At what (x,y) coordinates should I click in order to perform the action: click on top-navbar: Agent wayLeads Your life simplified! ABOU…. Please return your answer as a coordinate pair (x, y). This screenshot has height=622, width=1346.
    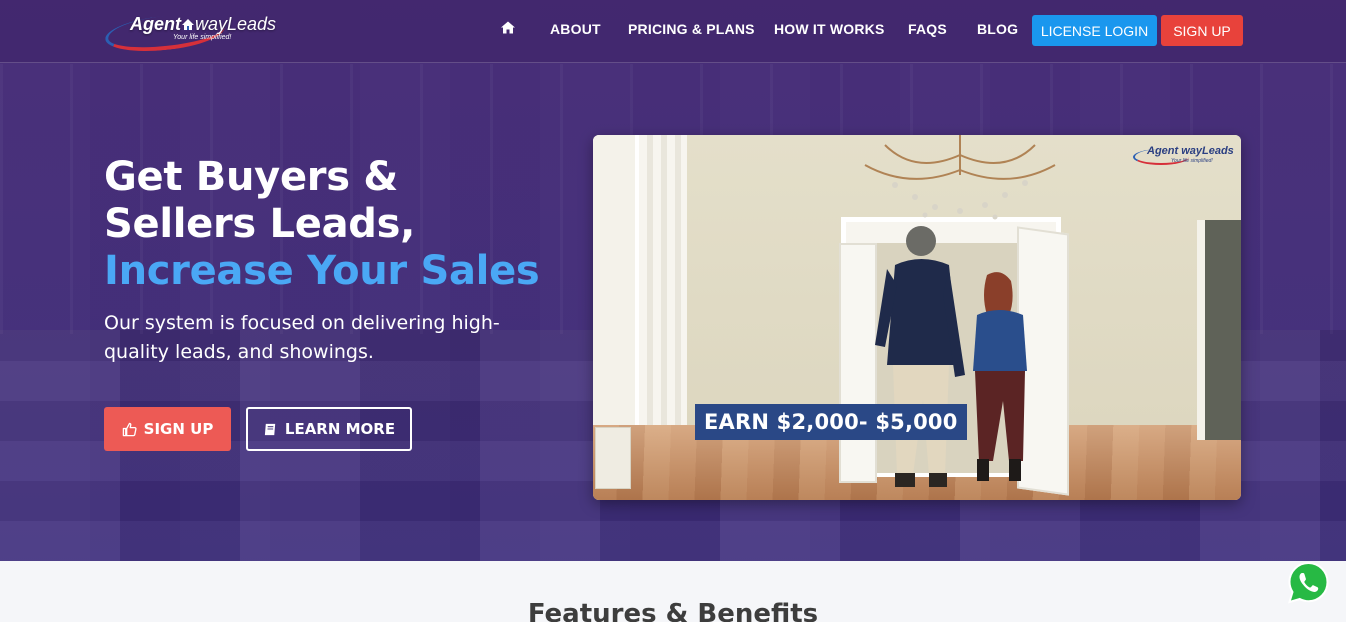
    Looking at the image, I should click on (673, 31).